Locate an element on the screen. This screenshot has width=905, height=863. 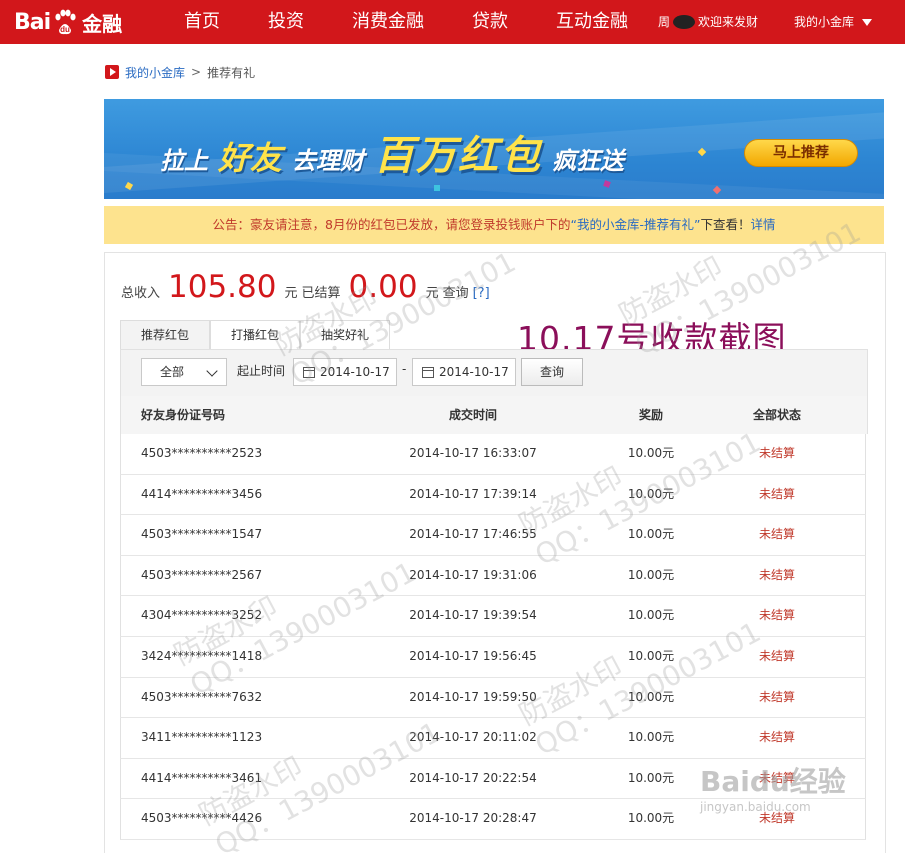
deal-time: 2014-10-17 20:22:54 is located at coordinates (473, 777).